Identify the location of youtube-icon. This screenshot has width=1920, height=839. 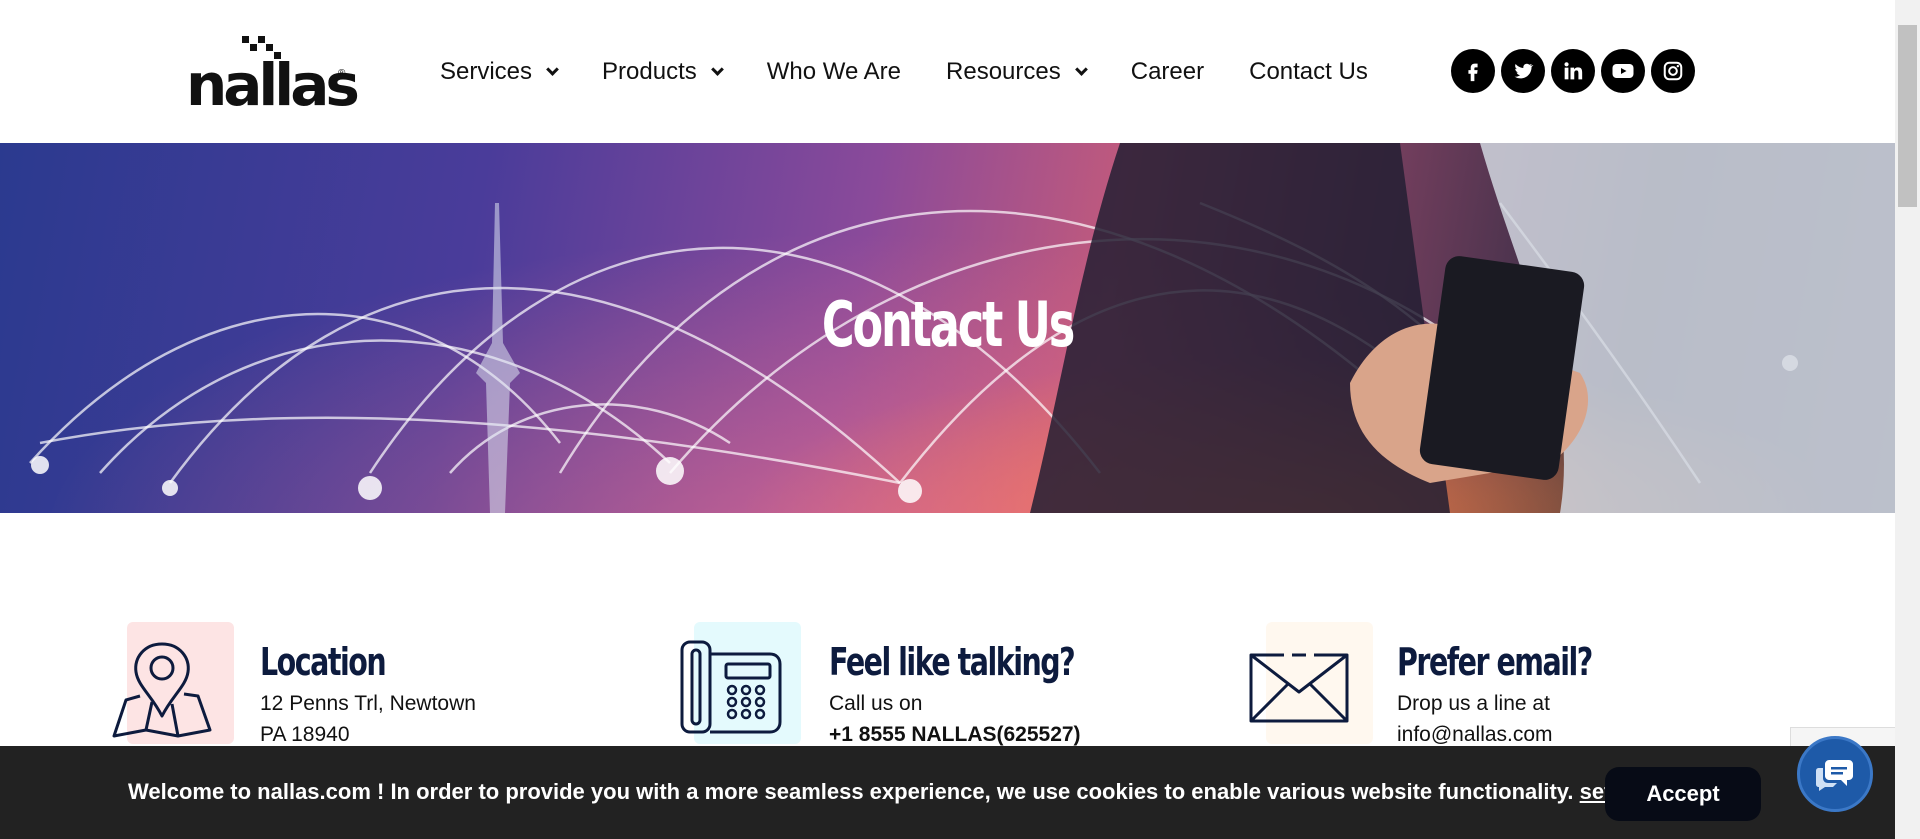
(1623, 71).